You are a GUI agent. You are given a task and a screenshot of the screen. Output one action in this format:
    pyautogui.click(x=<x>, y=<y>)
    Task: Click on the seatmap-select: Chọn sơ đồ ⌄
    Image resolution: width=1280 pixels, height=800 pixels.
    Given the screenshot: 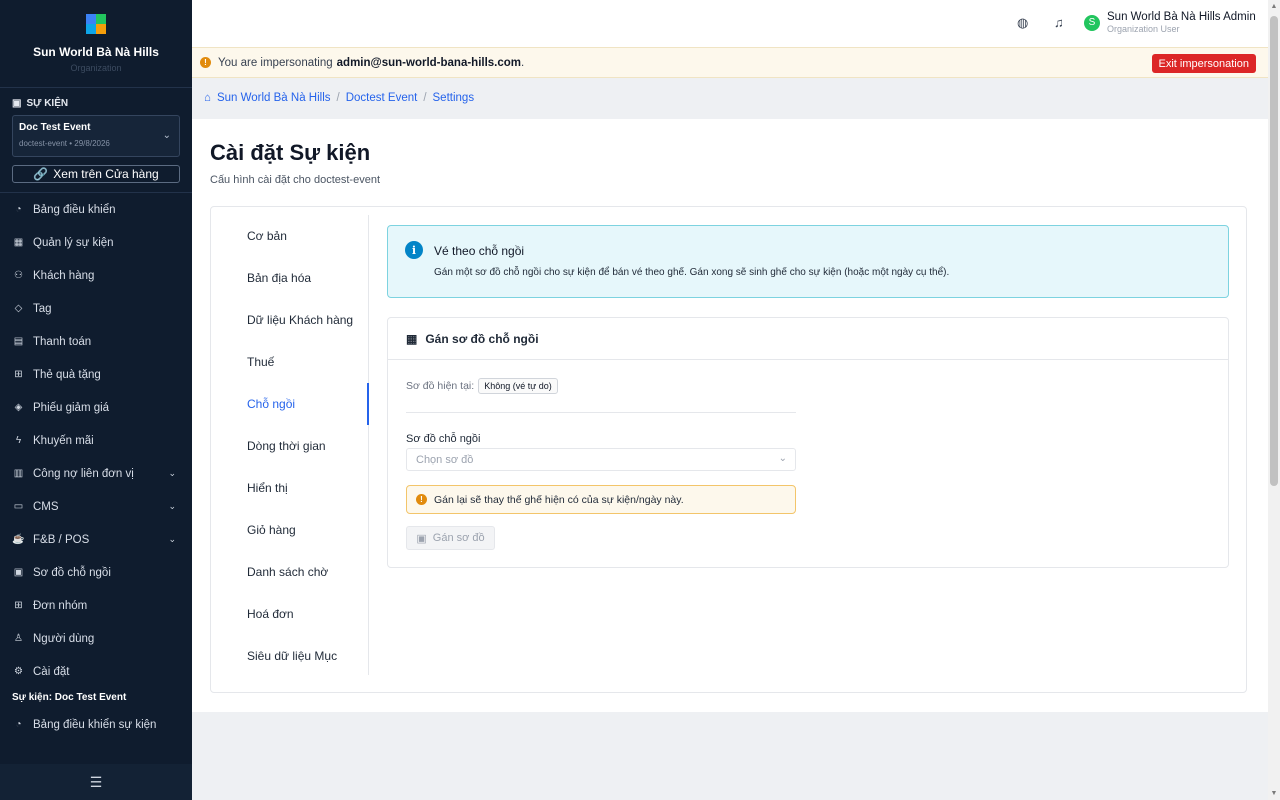 What is the action you would take?
    pyautogui.click(x=601, y=459)
    